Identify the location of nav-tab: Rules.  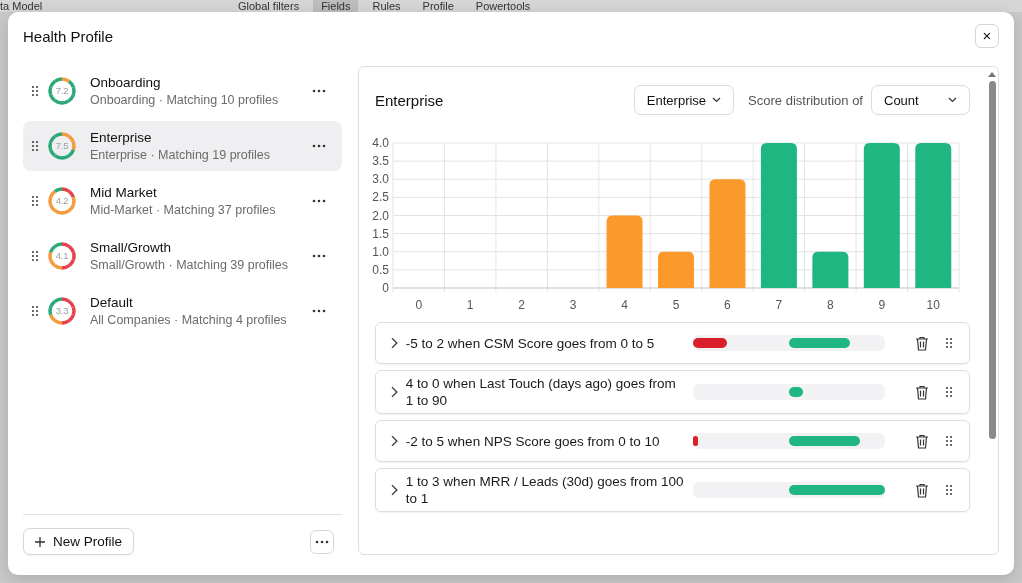
(386, 6).